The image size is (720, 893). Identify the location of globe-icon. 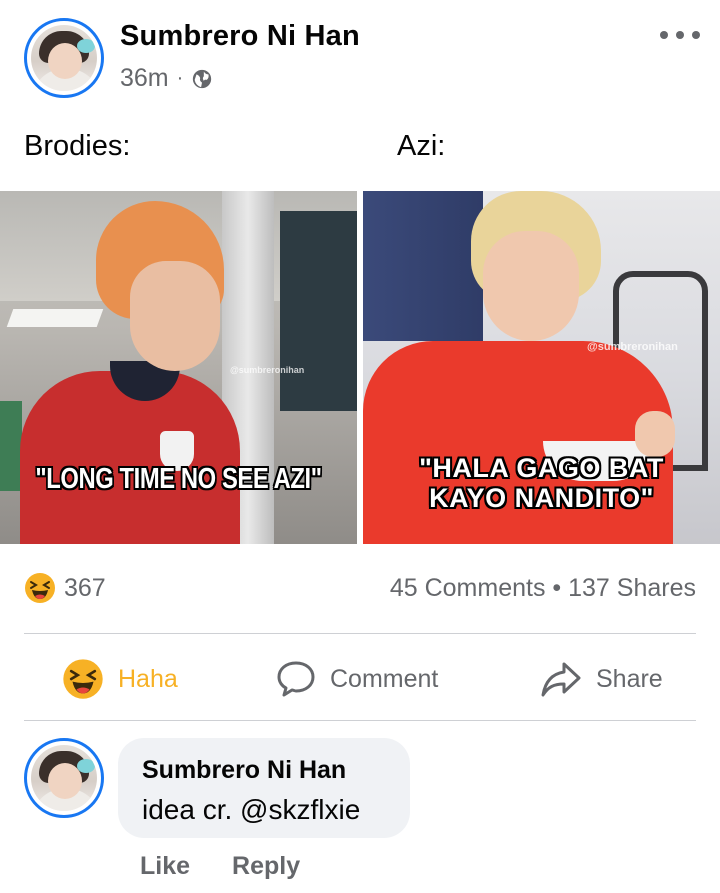
(202, 79).